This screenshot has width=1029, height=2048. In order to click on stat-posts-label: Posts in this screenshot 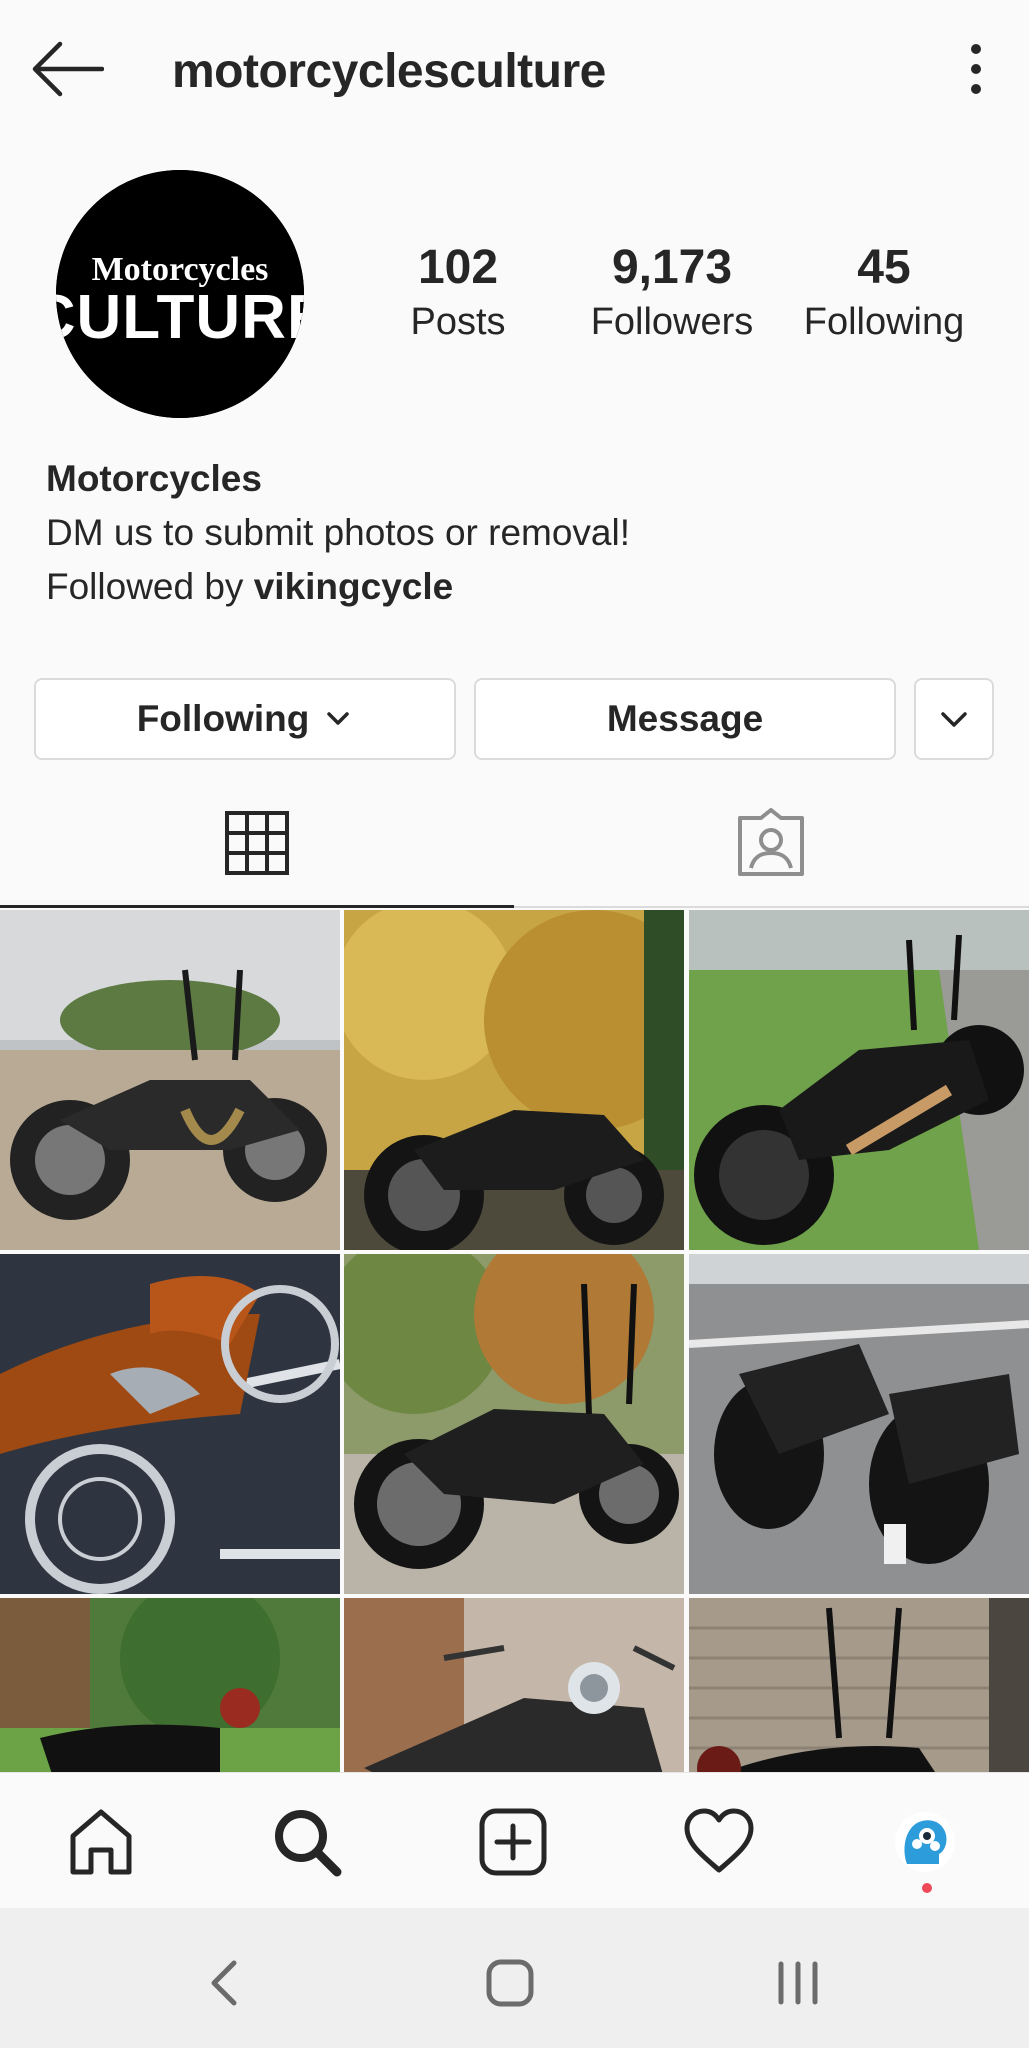, I will do `click(458, 322)`.